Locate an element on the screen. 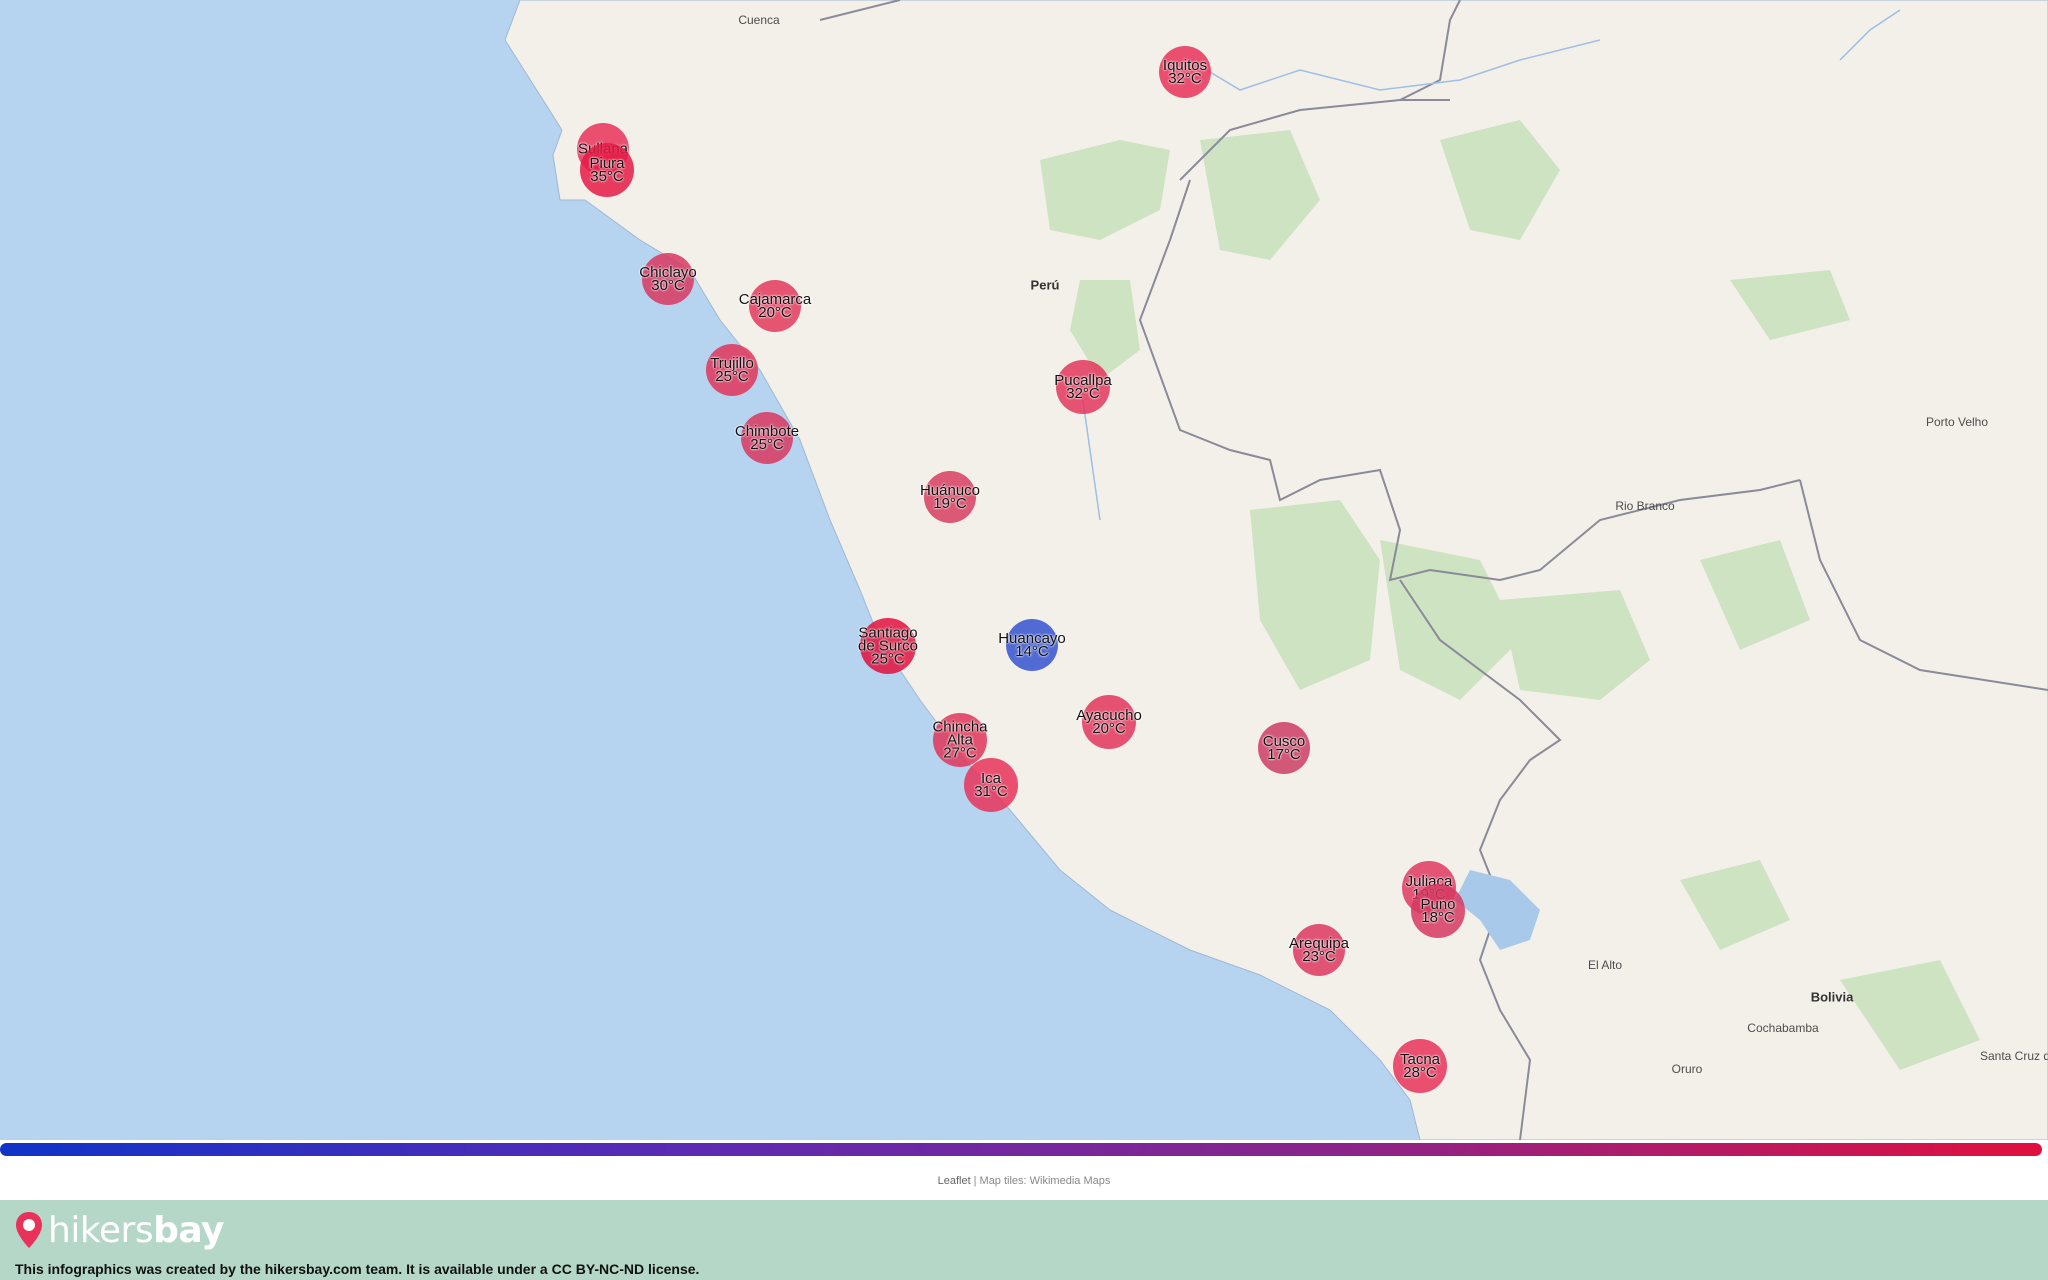 This screenshot has height=1280, width=2048. basemap-label: Santa Cruz d is located at coordinates (2013, 1056).